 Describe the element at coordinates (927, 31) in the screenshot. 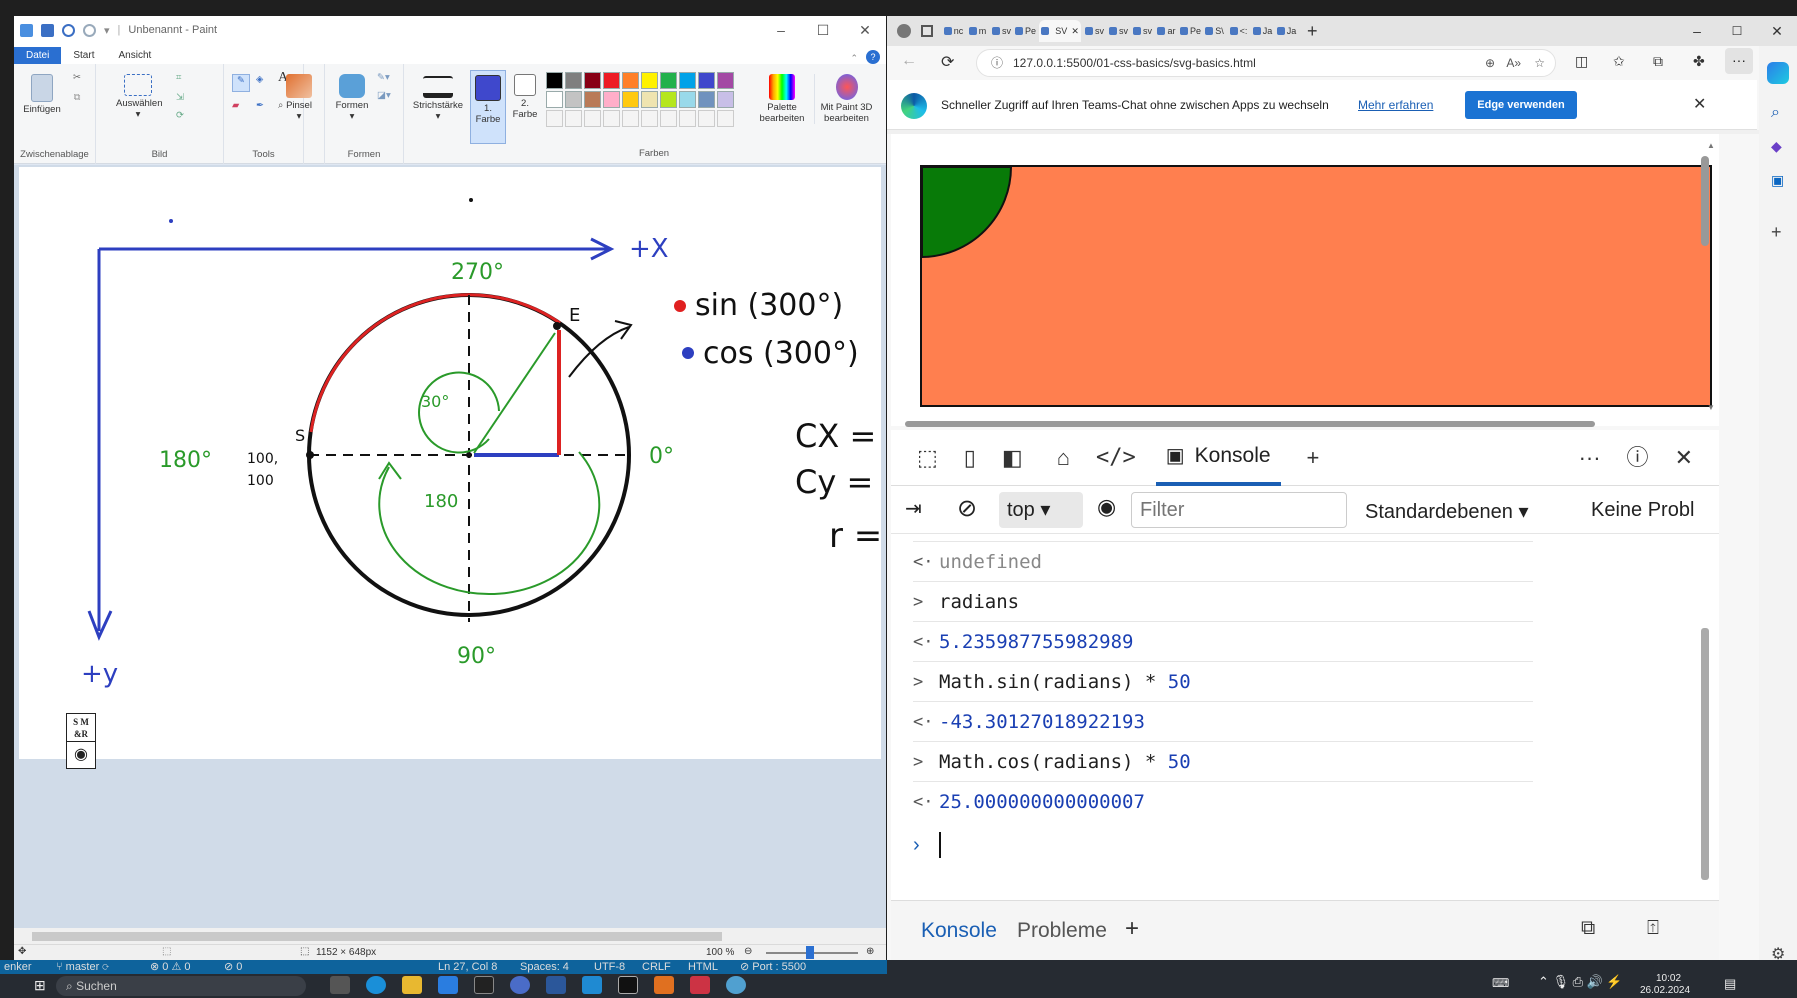

I see `tab-actions-icon` at that location.